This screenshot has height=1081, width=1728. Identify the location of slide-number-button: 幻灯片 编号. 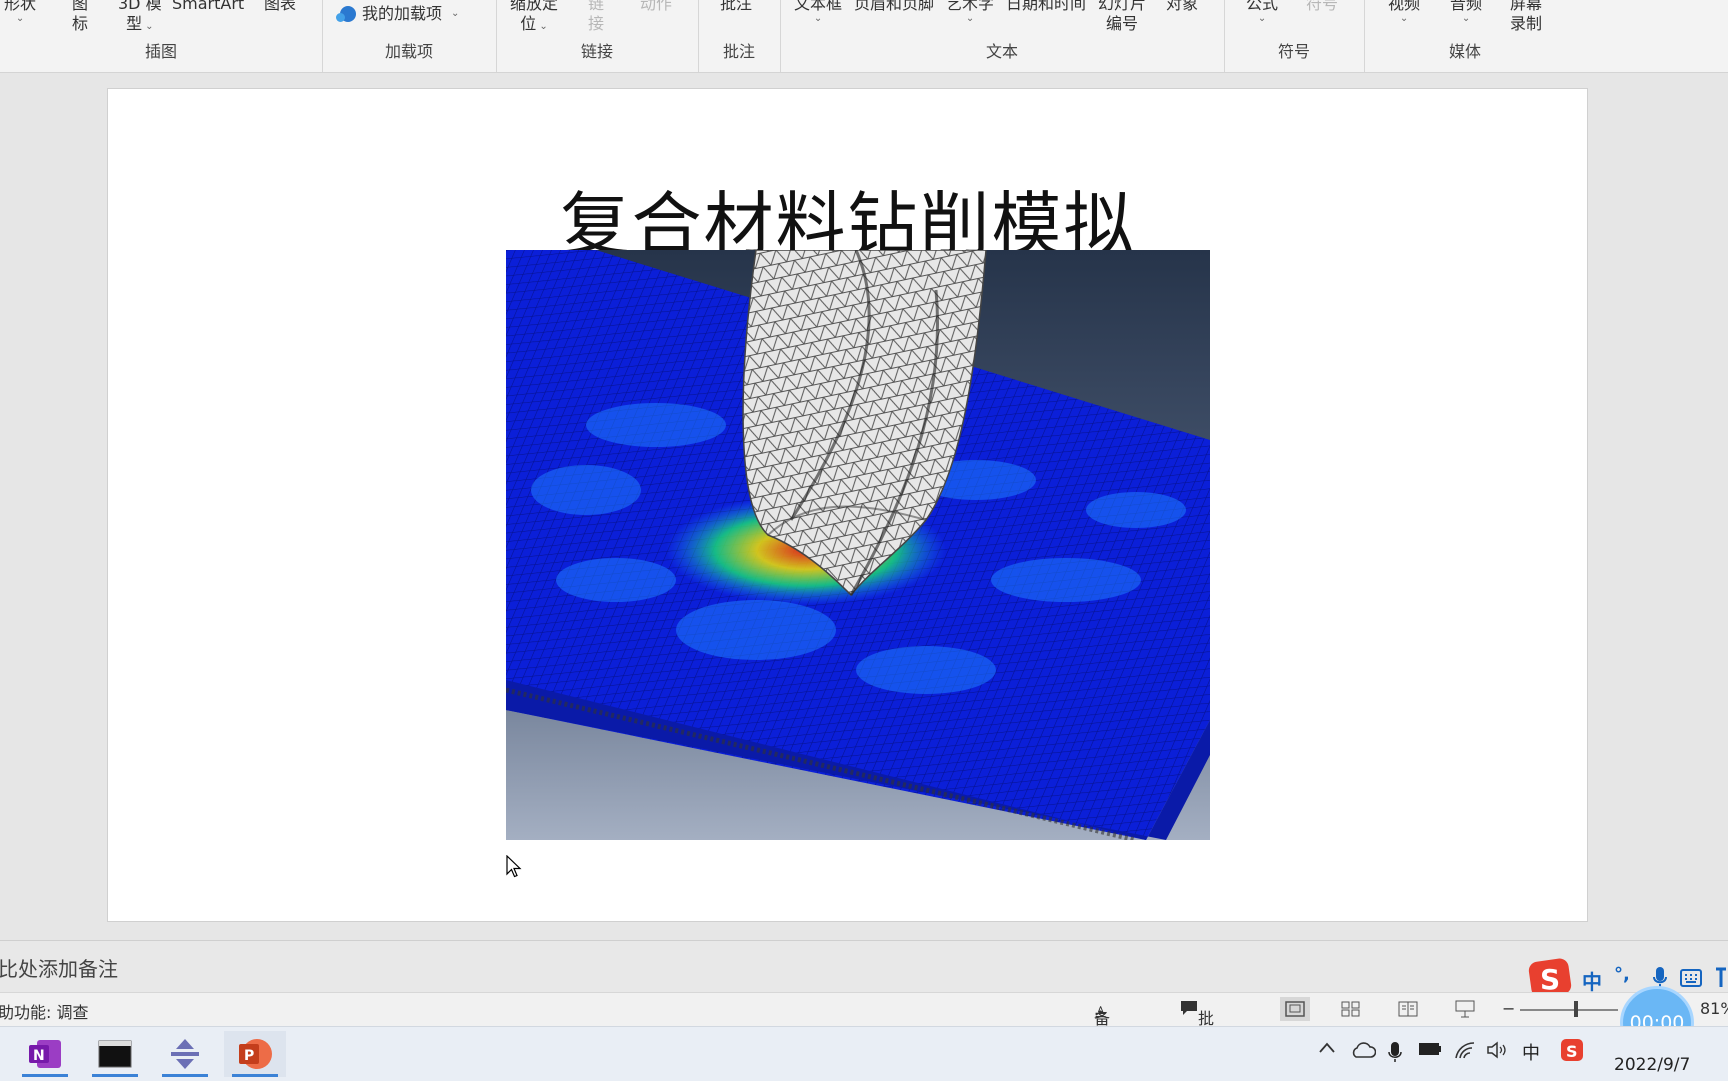
(1122, 17).